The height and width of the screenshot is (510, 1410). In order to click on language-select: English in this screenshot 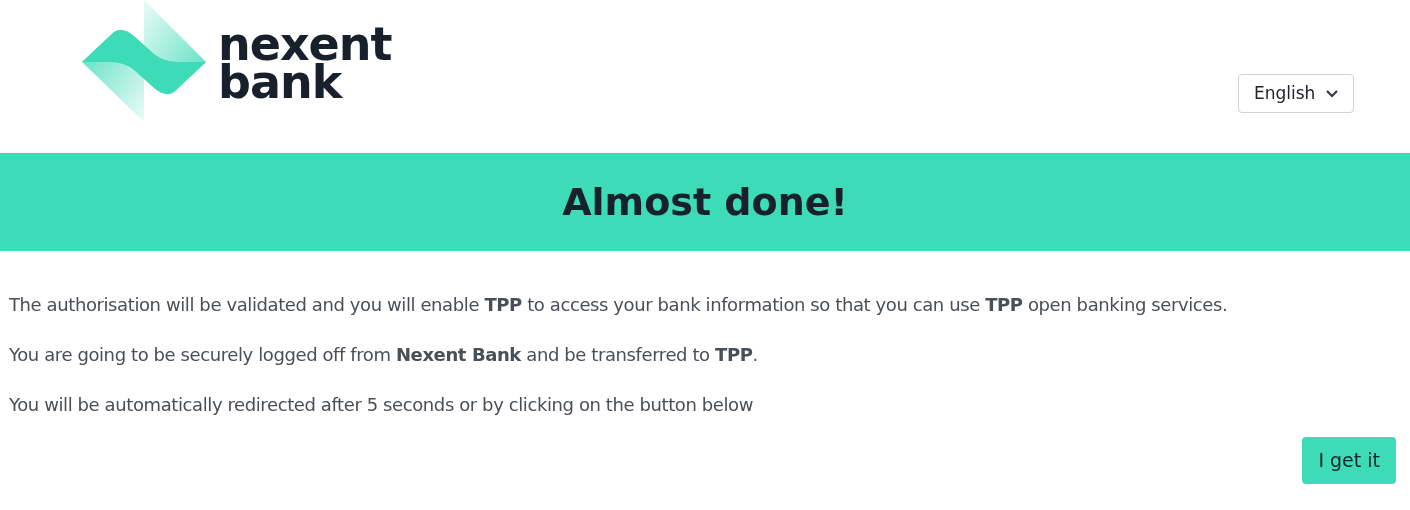, I will do `click(1296, 93)`.